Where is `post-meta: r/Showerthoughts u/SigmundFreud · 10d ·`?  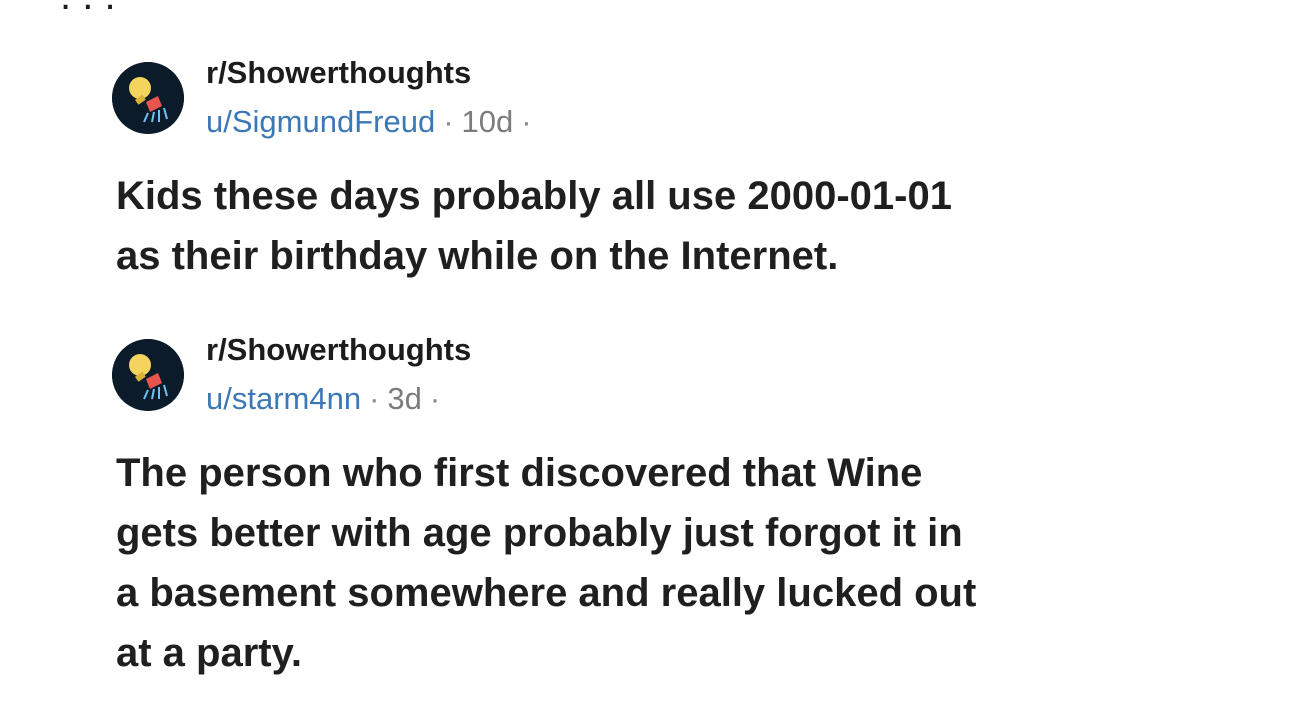
post-meta: r/Showerthoughts u/SigmundFreud · 10d · is located at coordinates (373, 97).